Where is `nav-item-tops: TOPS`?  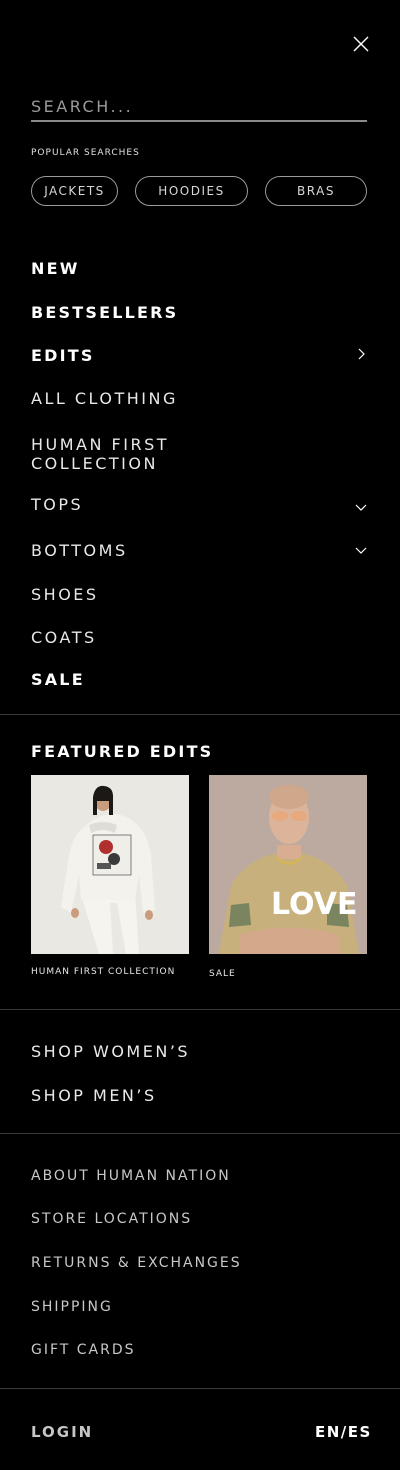
nav-item-tops: TOPS is located at coordinates (57, 504).